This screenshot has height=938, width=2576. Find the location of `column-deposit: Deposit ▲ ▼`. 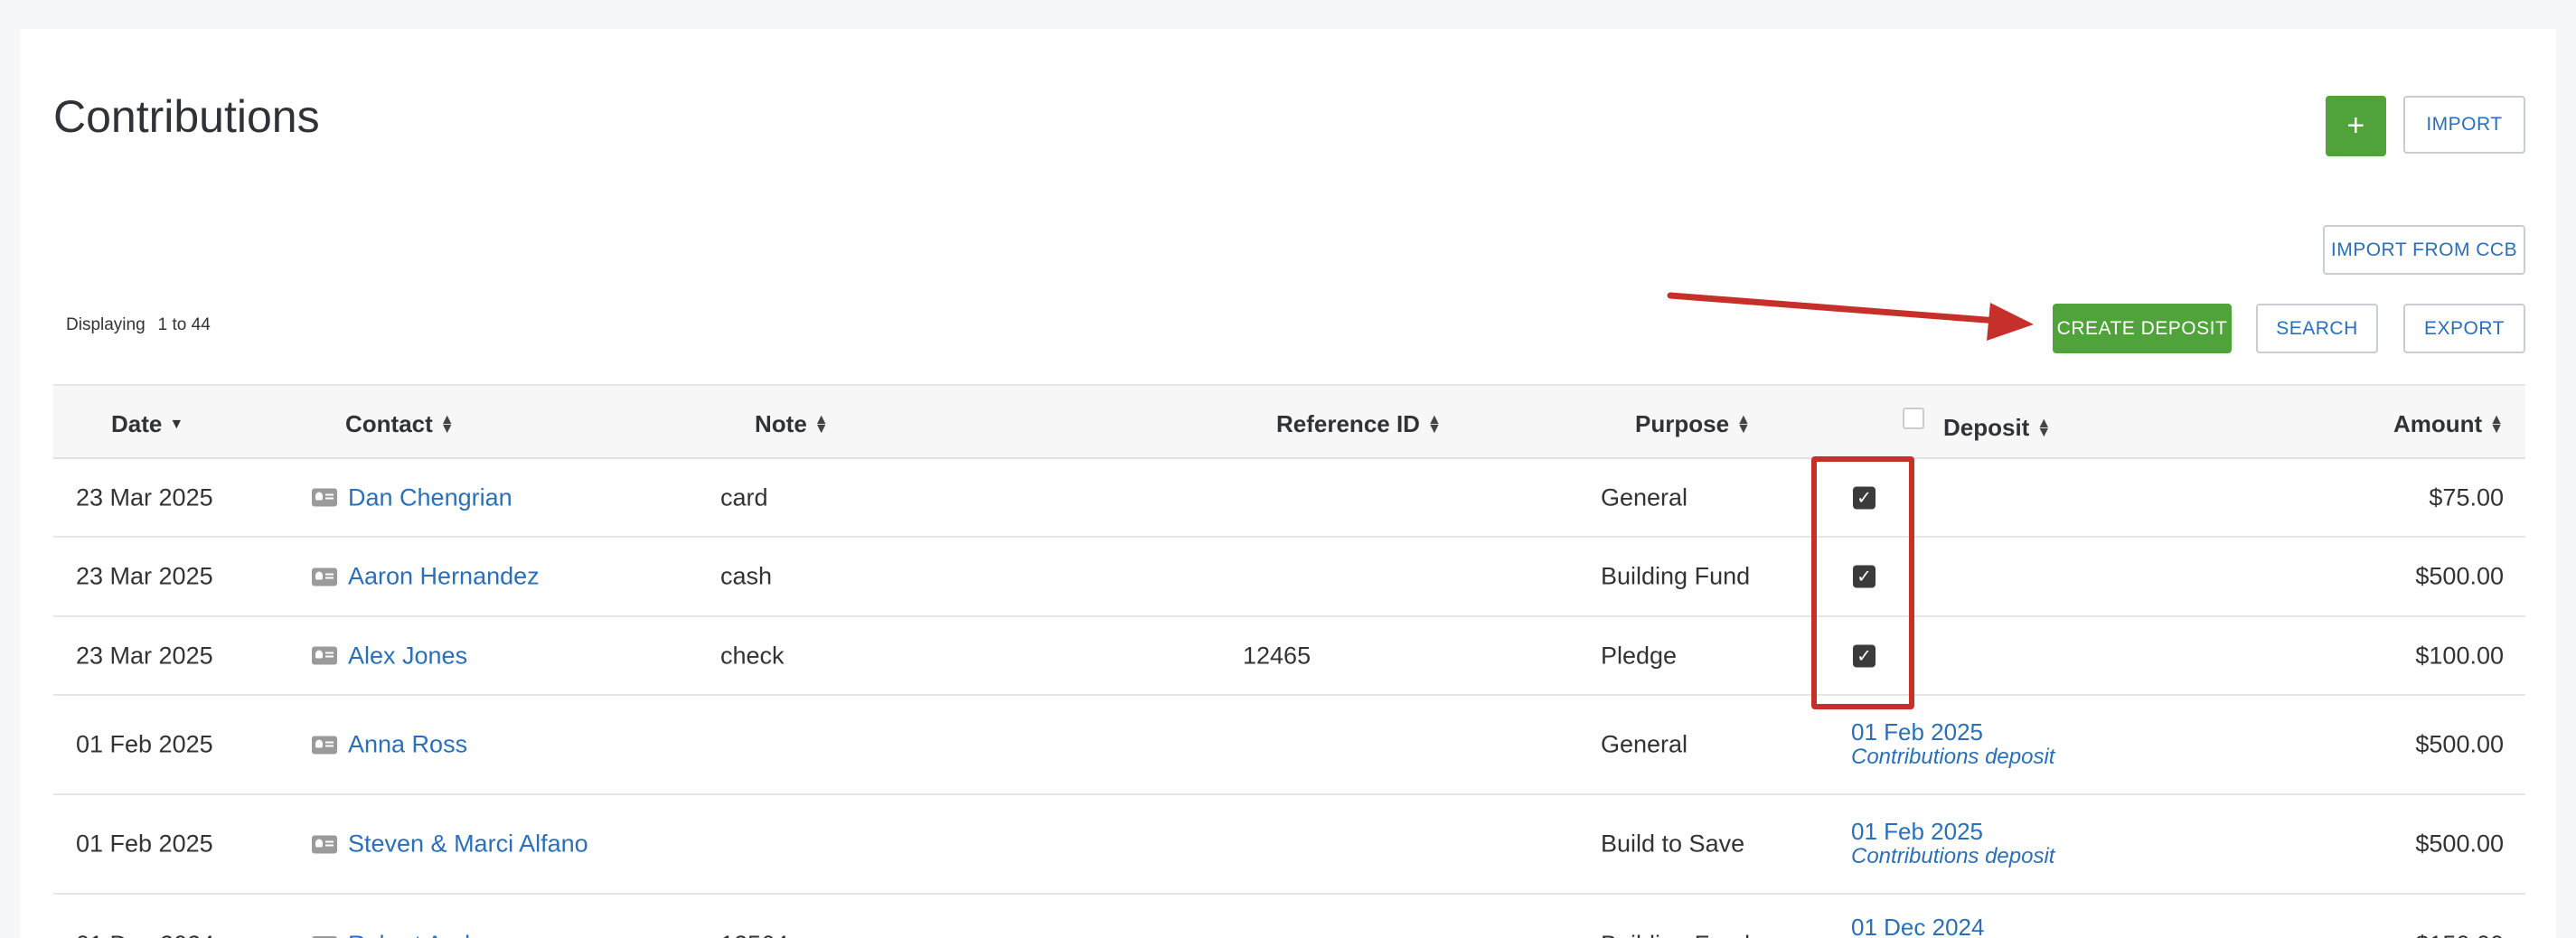

column-deposit: Deposit ▲ ▼ is located at coordinates (1997, 428).